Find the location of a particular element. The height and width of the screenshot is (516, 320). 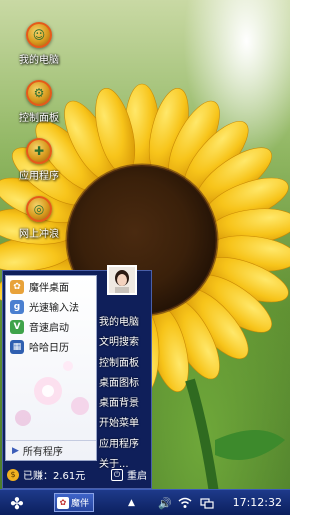

app-name: 音速启动 is located at coordinates (49, 328).